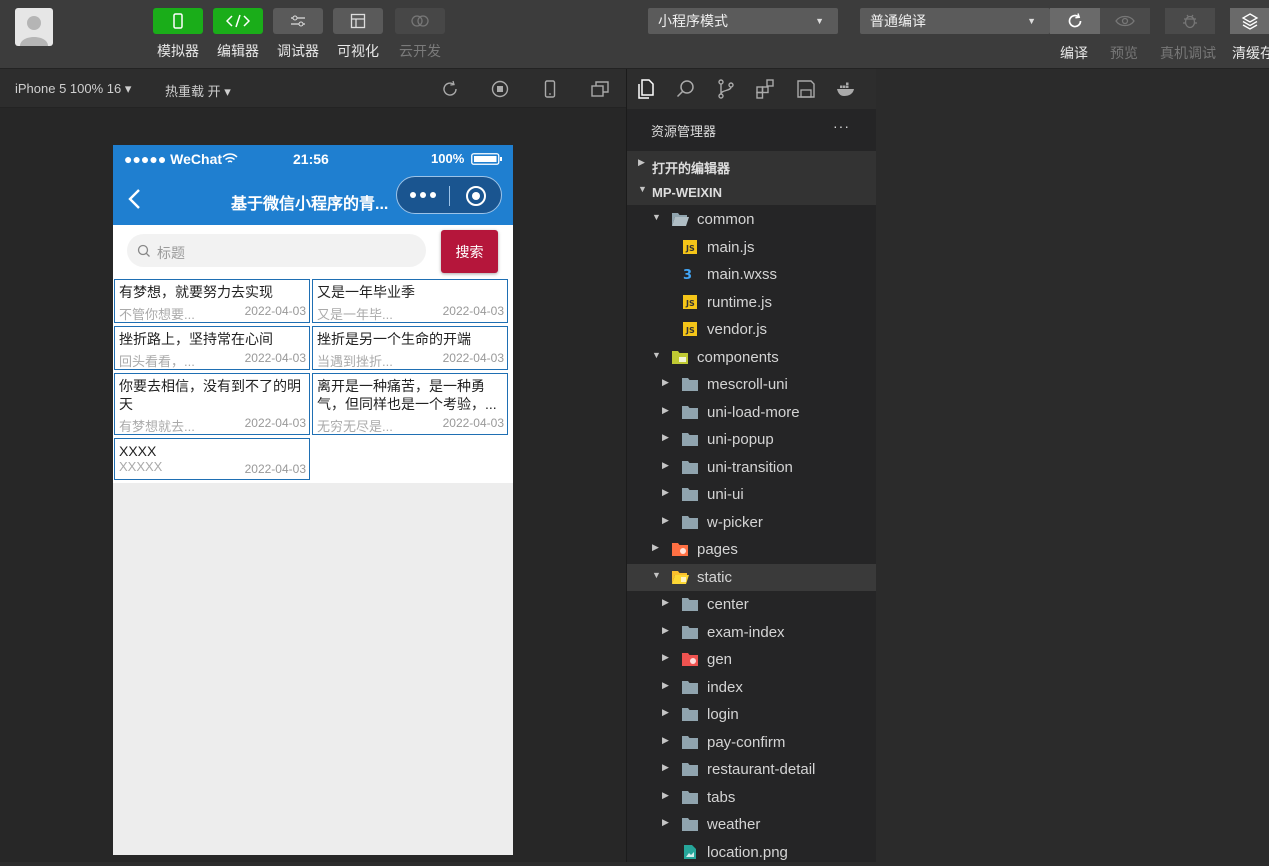 Image resolution: width=1269 pixels, height=866 pixels. I want to click on tree-folder-row: ▶ restaurant-detail, so click(751, 769).